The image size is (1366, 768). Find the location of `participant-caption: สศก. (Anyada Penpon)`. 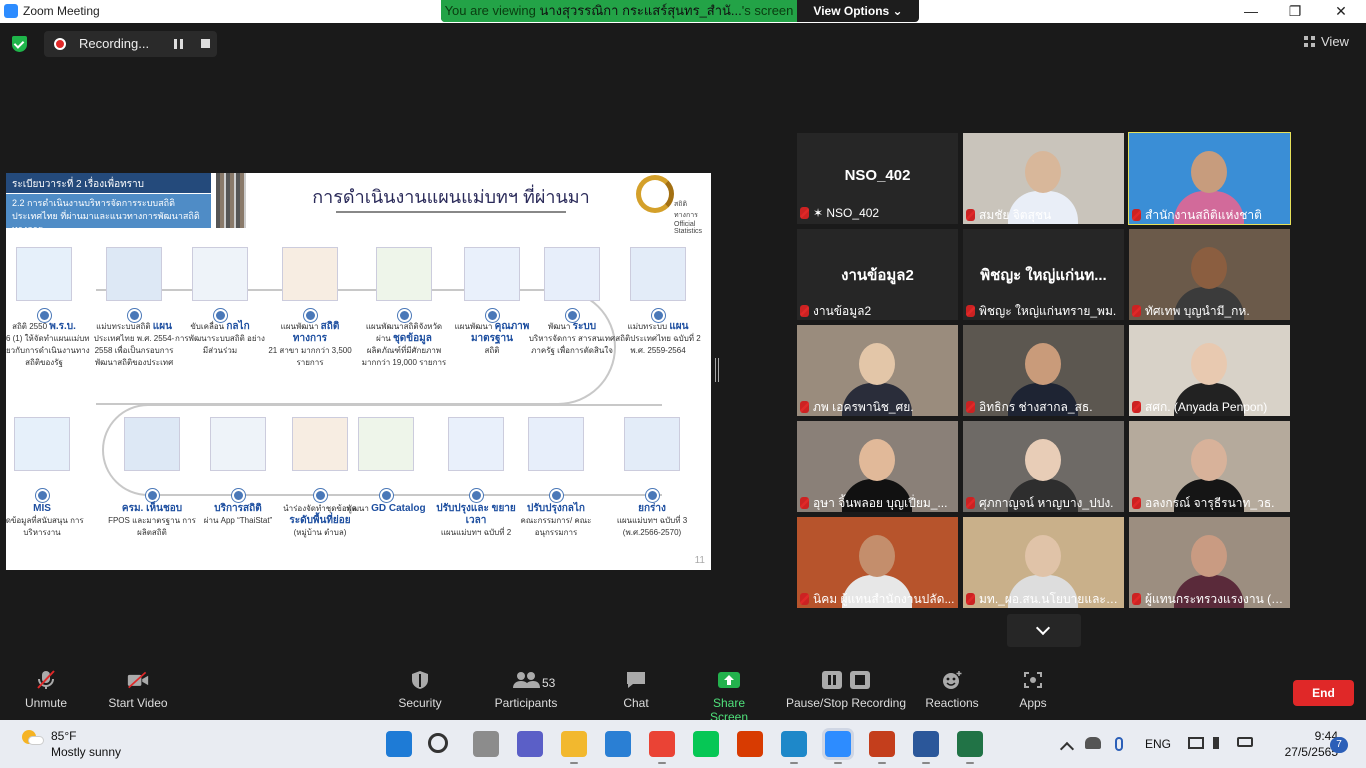

participant-caption: สศก. (Anyada Penpon) is located at coordinates (1209, 406).